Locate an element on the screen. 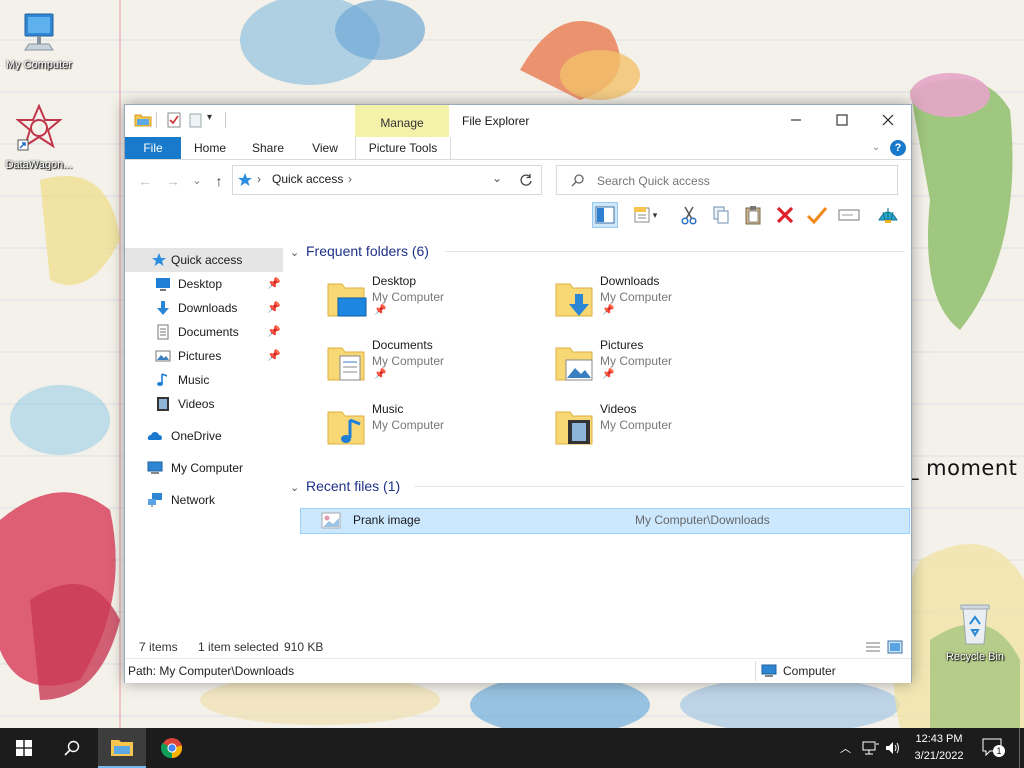  minimize-icon is located at coordinates (796, 120).